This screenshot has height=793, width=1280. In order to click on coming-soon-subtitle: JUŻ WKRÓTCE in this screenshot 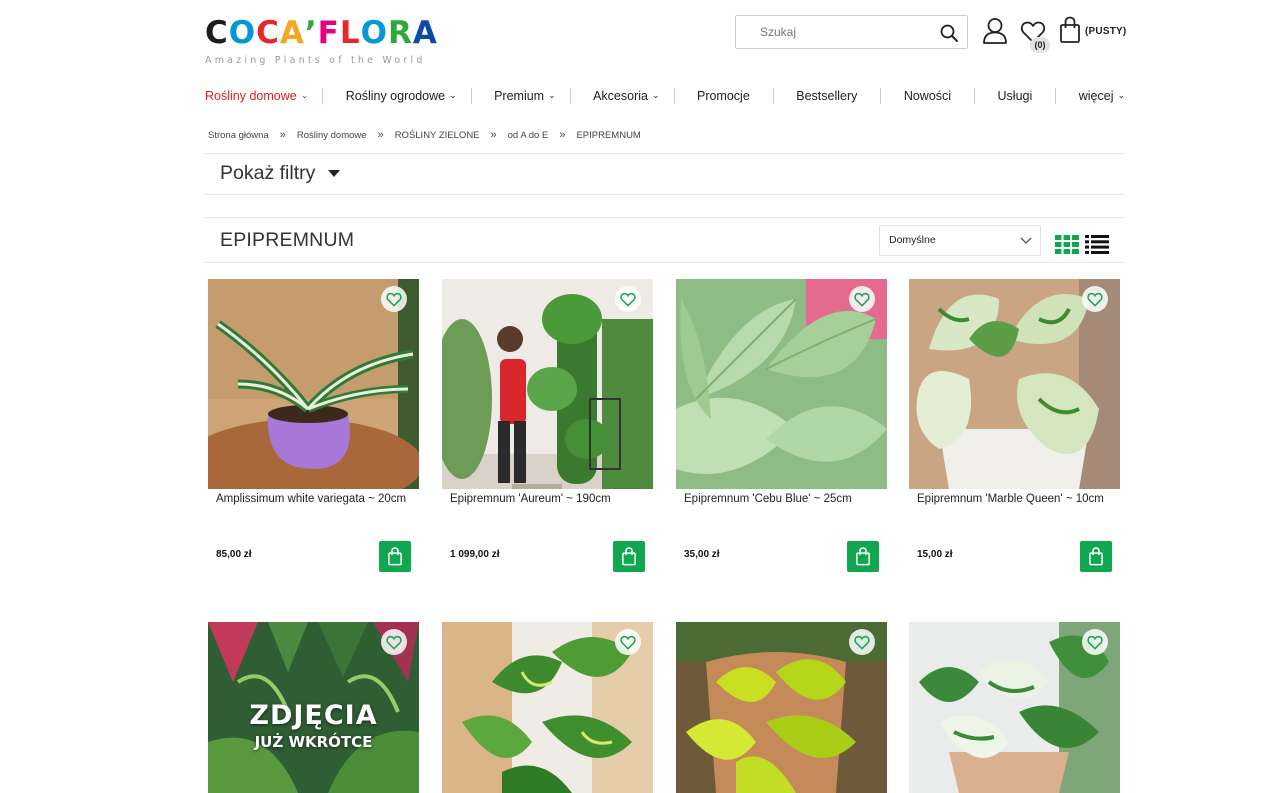, I will do `click(313, 742)`.